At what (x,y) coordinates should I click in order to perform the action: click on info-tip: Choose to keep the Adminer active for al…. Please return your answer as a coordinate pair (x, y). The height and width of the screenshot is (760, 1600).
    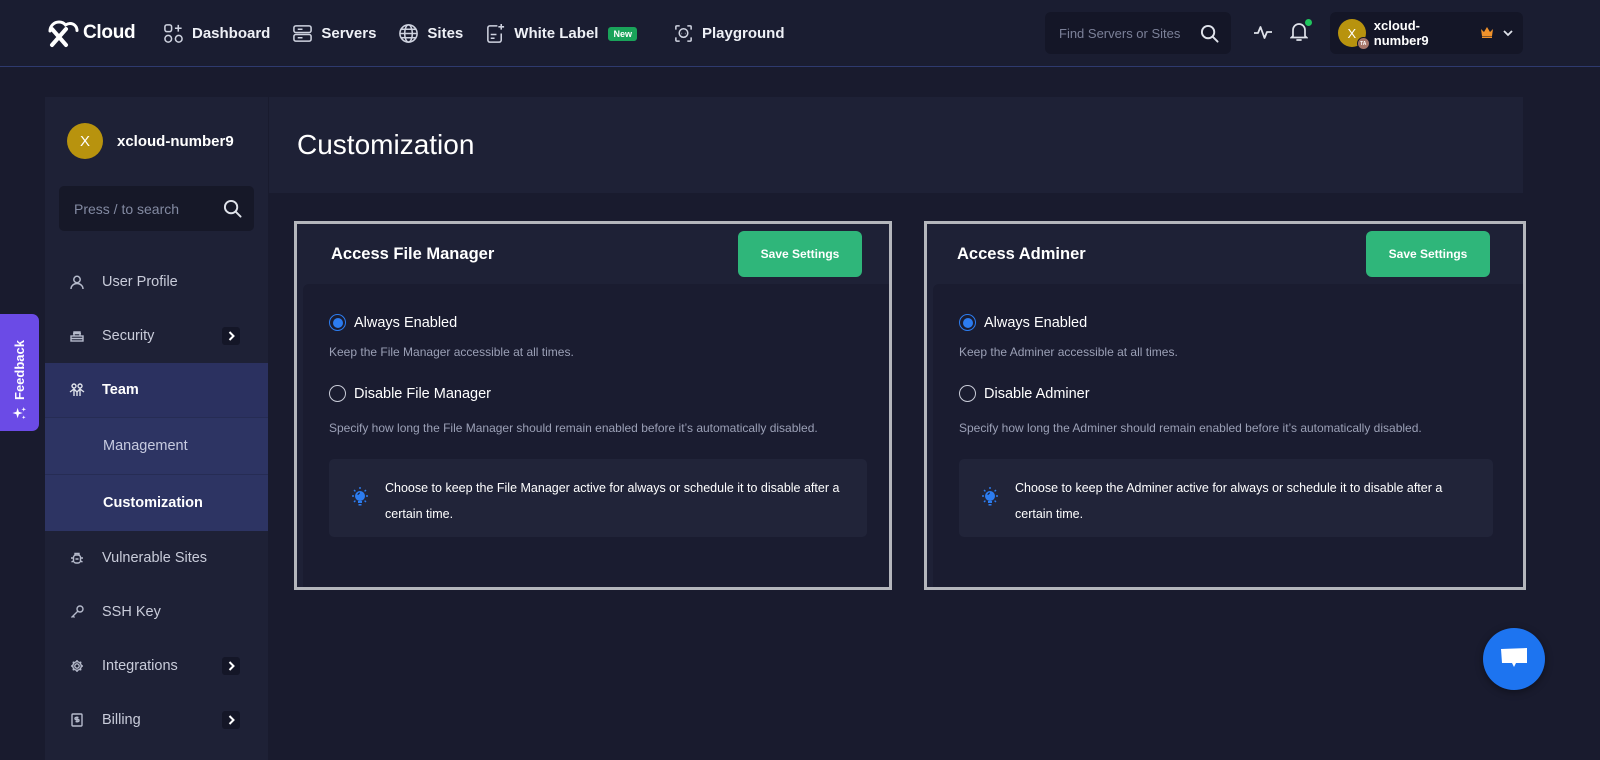
    Looking at the image, I should click on (1226, 498).